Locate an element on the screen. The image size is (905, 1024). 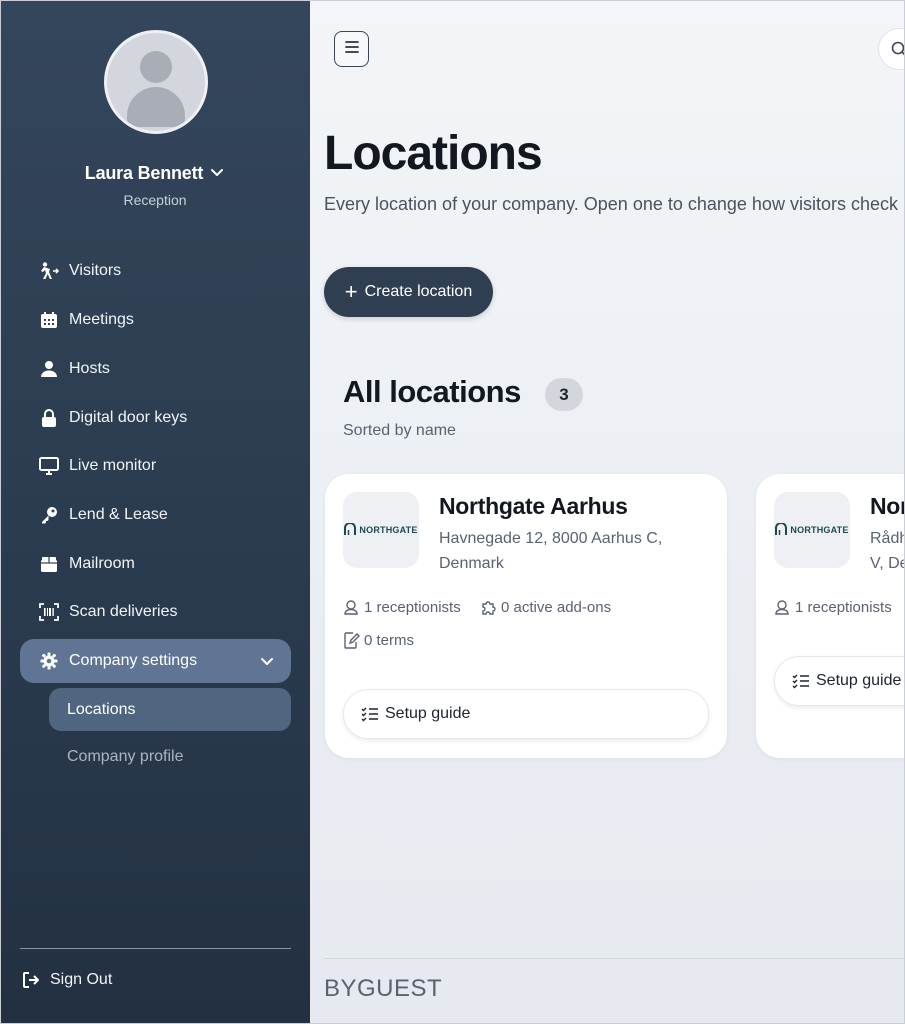
sign-out-button: Sign Out is located at coordinates (67, 980).